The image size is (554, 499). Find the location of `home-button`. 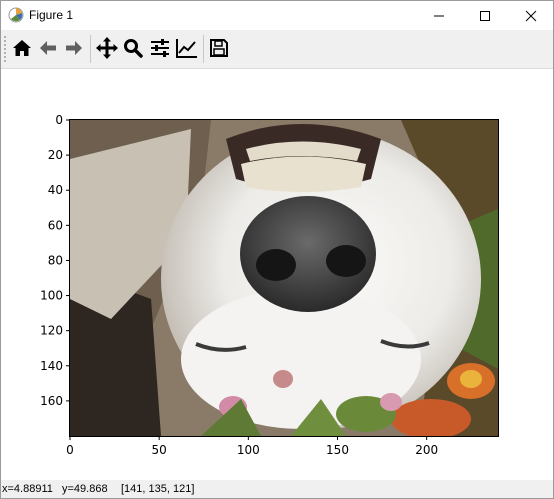

home-button is located at coordinates (22, 48).